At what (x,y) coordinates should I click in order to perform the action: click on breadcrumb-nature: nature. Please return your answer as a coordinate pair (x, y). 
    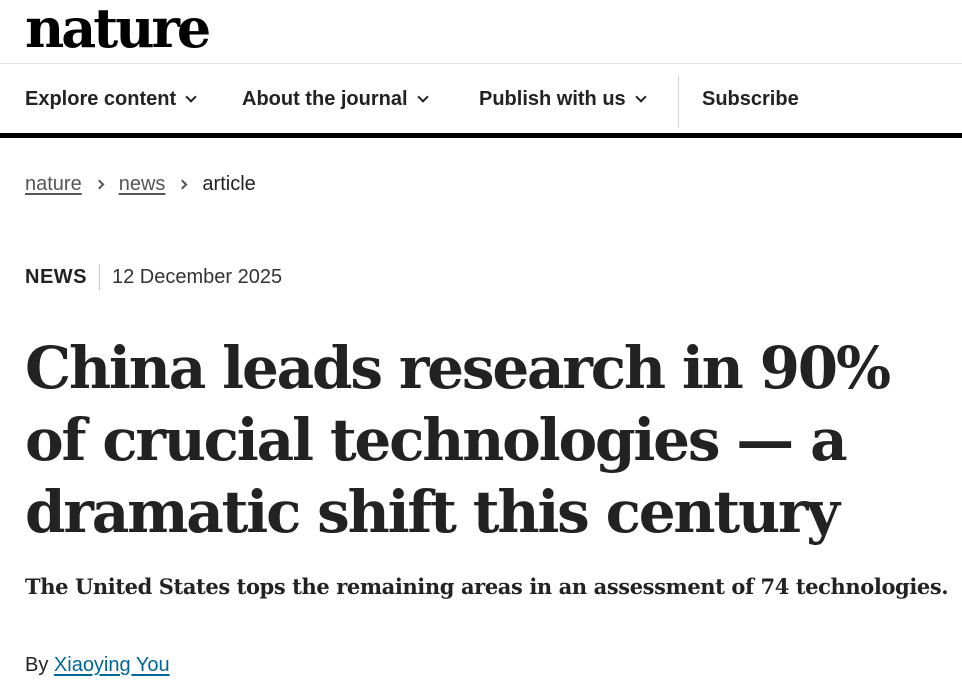
    Looking at the image, I should click on (53, 184).